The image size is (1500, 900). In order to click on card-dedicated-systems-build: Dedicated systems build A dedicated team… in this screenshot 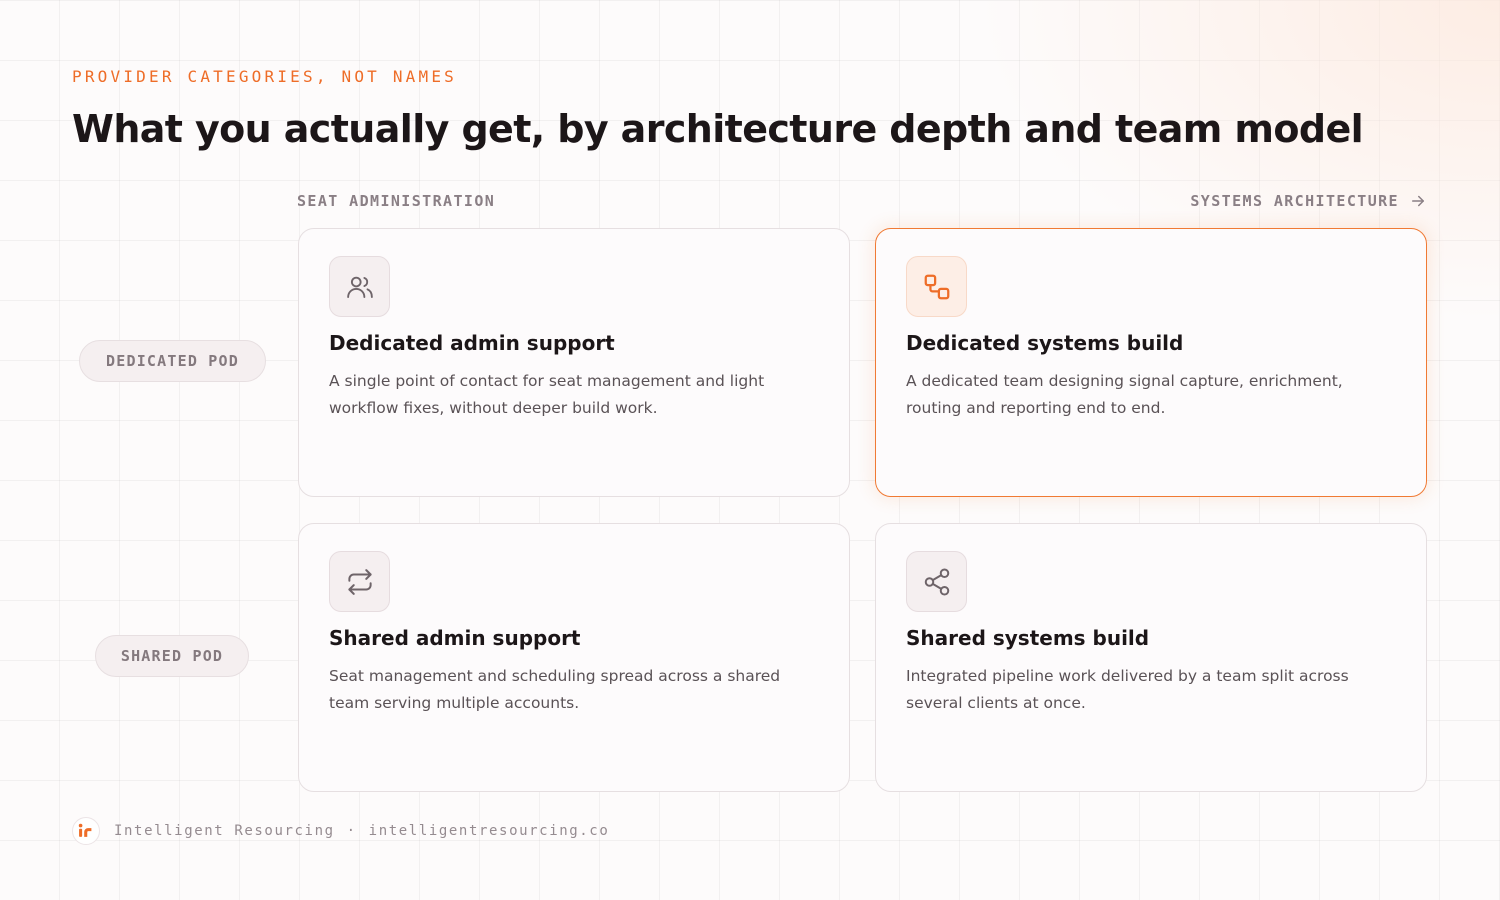, I will do `click(1151, 362)`.